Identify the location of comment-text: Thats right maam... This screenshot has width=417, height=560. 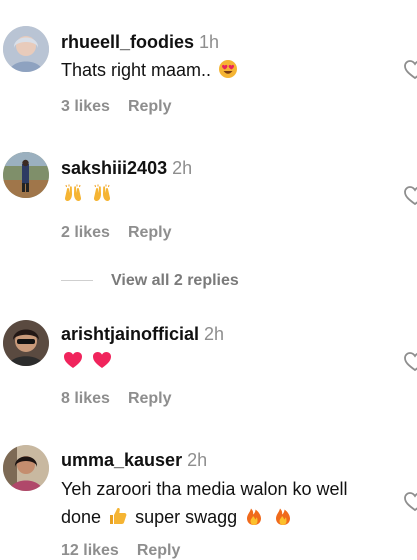
(231, 70).